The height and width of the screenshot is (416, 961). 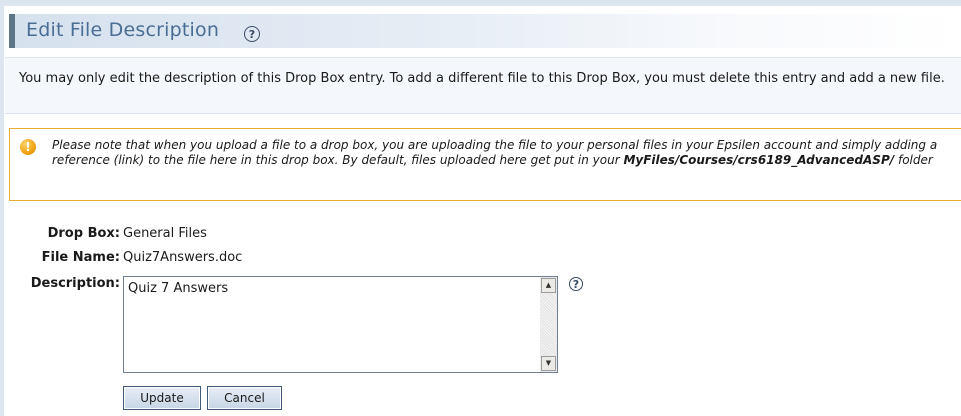 What do you see at coordinates (28, 147) in the screenshot?
I see `warning-icon: !` at bounding box center [28, 147].